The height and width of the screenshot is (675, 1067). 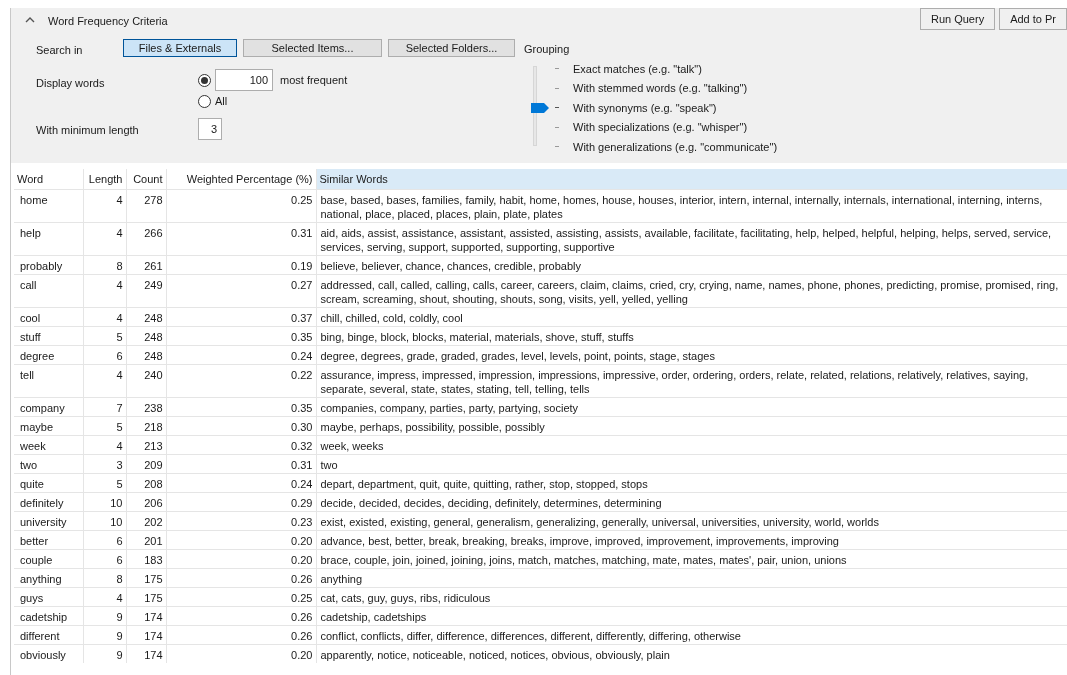 I want to click on grouping-option: With synonyms (e.g. "speak"), so click(x=645, y=107).